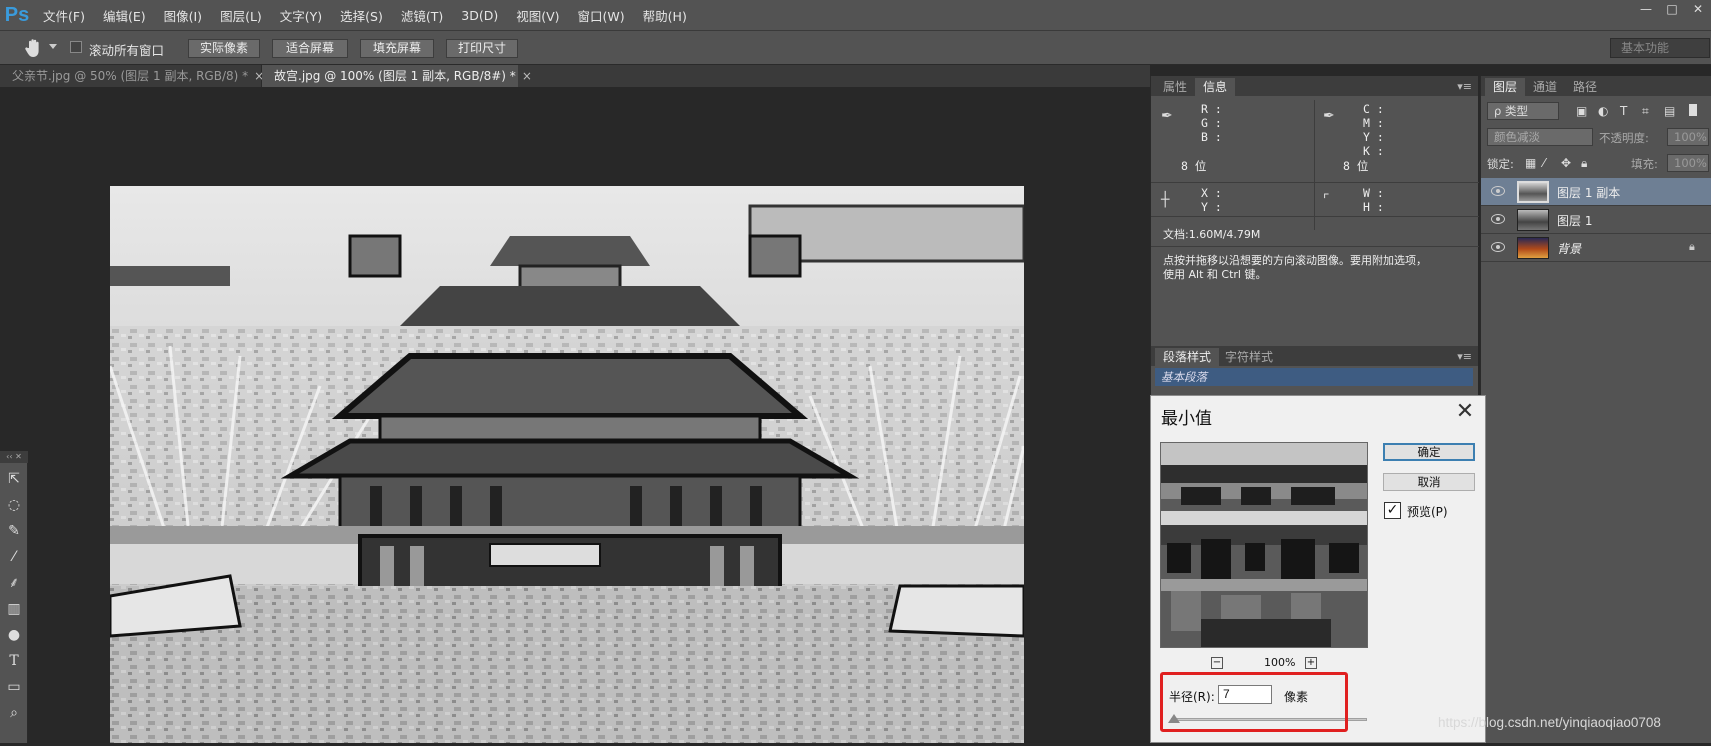 The height and width of the screenshot is (746, 1711). What do you see at coordinates (1186, 419) in the screenshot?
I see `dialog-title: 最小值` at bounding box center [1186, 419].